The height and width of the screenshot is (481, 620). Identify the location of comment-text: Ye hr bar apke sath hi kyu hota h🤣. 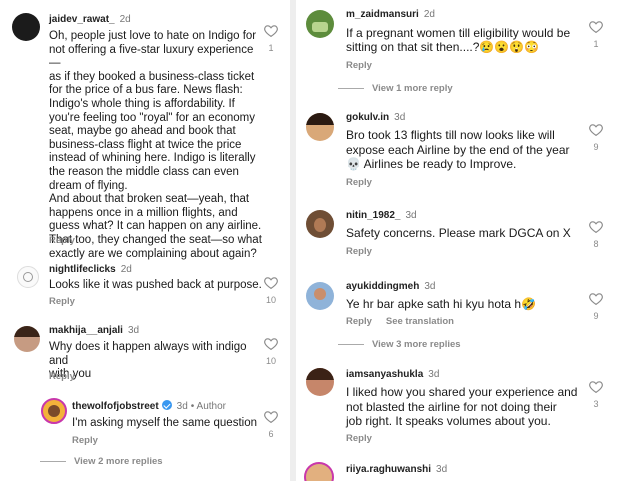
(441, 304).